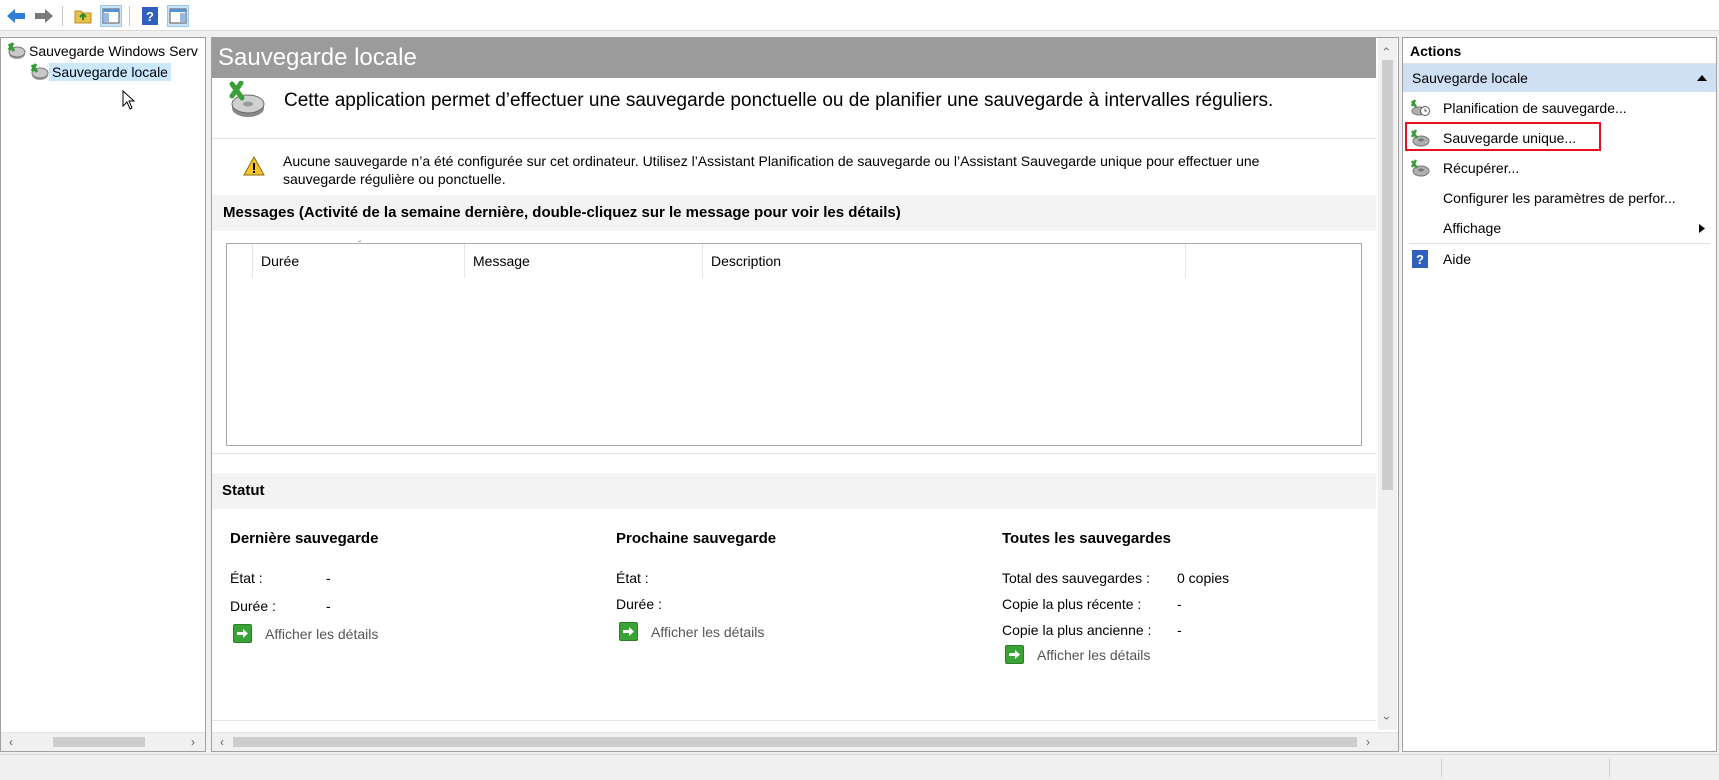  Describe the element at coordinates (247, 99) in the screenshot. I see `backup-app-icon` at that location.